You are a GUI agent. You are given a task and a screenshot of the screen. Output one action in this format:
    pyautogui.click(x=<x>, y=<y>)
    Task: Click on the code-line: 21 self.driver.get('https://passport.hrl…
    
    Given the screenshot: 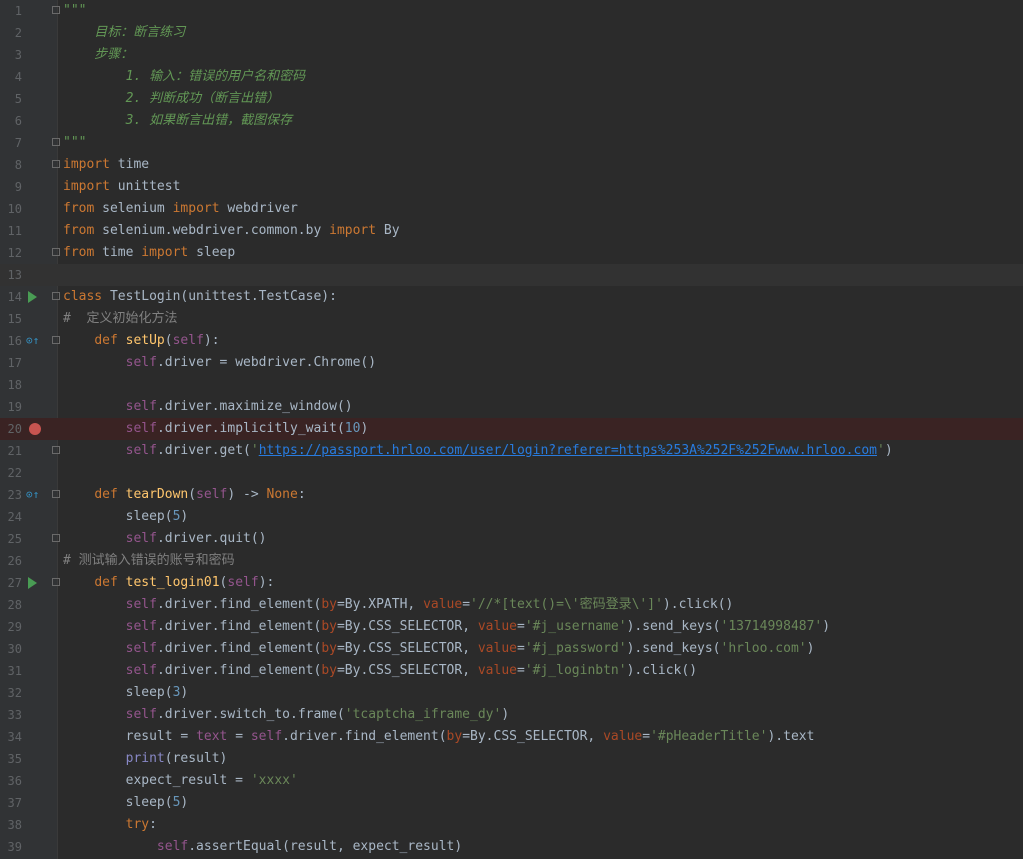 What is the action you would take?
    pyautogui.click(x=511, y=451)
    